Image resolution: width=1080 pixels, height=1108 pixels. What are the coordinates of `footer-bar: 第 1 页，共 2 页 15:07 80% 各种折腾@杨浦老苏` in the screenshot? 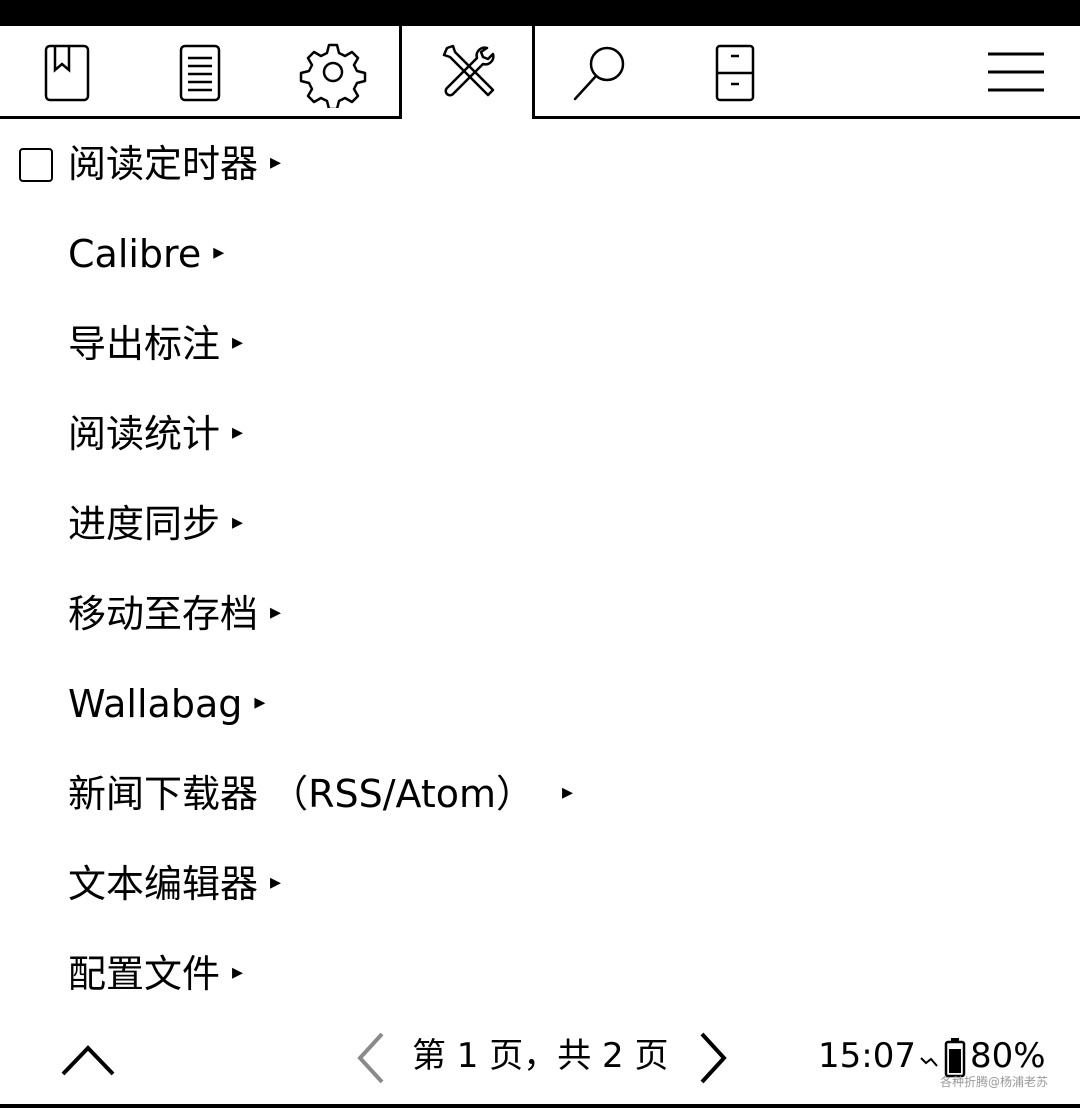 It's located at (540, 1060).